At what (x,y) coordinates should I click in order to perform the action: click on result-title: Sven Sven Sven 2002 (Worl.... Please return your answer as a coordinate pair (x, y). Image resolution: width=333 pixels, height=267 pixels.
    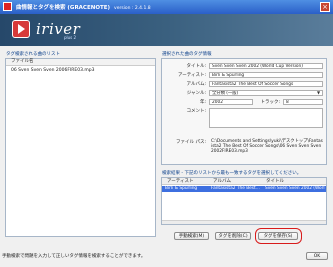
    Looking at the image, I should click on (295, 188).